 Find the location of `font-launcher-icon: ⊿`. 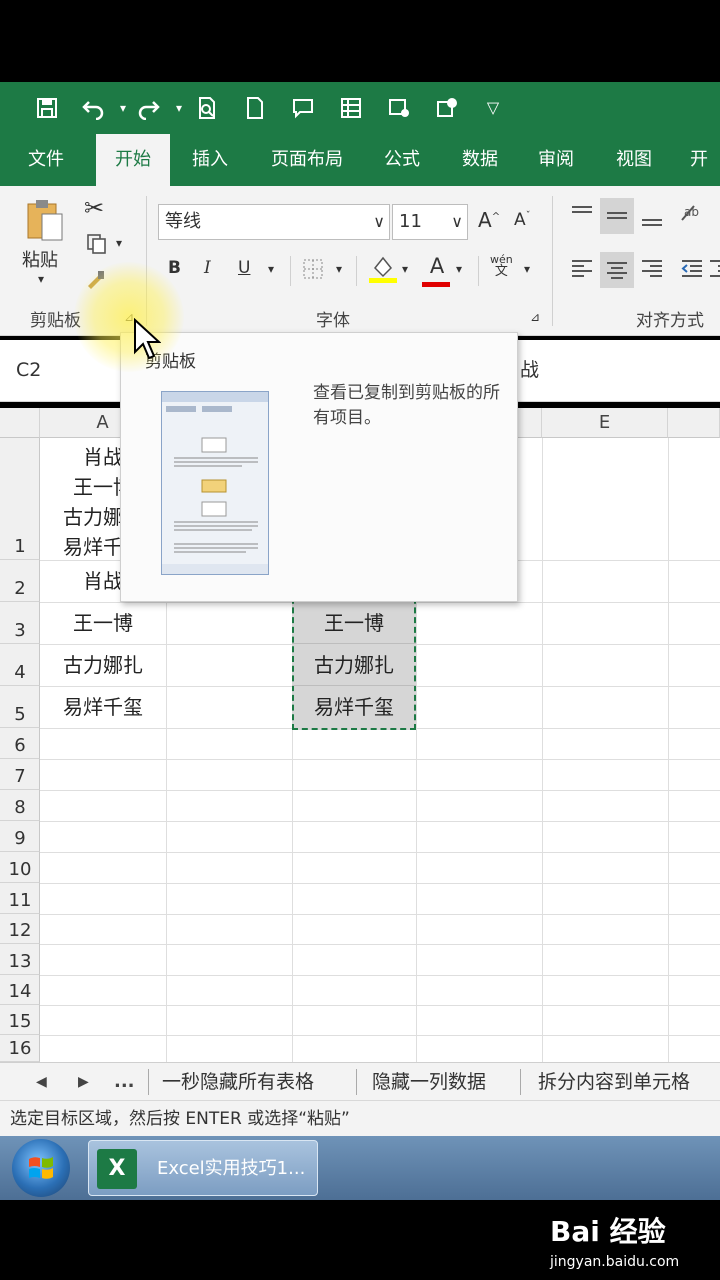

font-launcher-icon: ⊿ is located at coordinates (535, 317).